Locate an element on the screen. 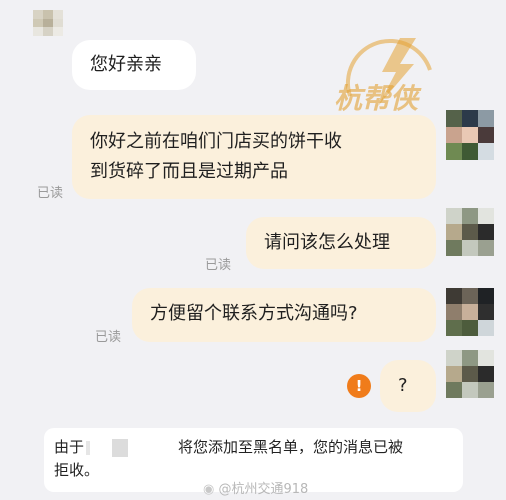  sent-message-bubble: 方便留个联系方式沟通吗? is located at coordinates (284, 315).